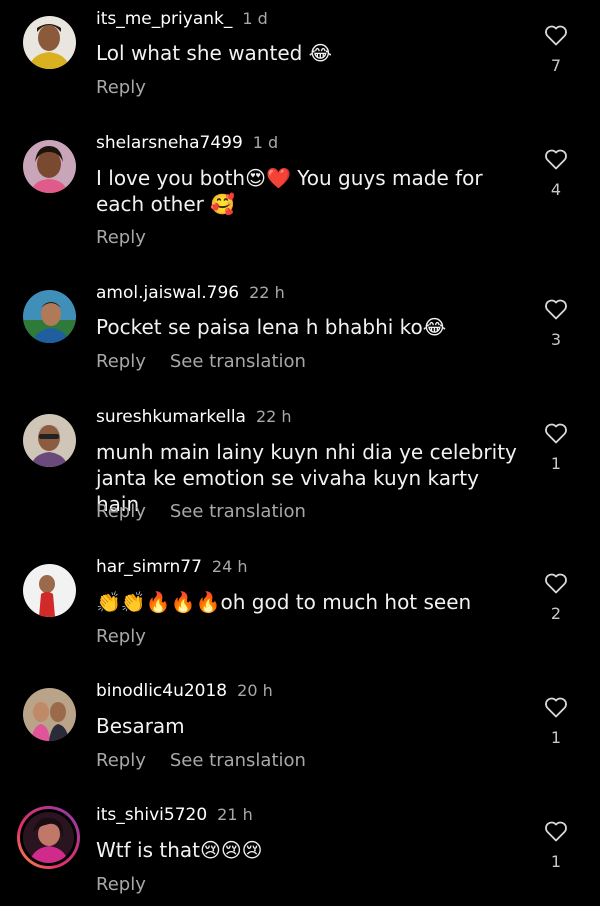 Image resolution: width=600 pixels, height=906 pixels. What do you see at coordinates (214, 53) in the screenshot?
I see `comment-text: Lol what she wanted 😂` at bounding box center [214, 53].